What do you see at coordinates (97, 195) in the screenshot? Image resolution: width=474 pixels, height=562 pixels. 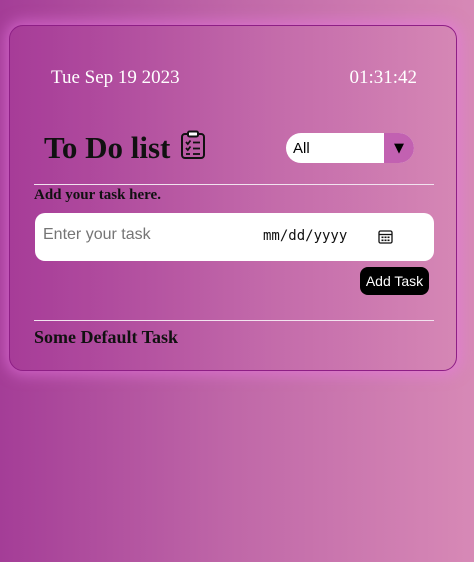 I see `add-task-label: Add your task here.` at bounding box center [97, 195].